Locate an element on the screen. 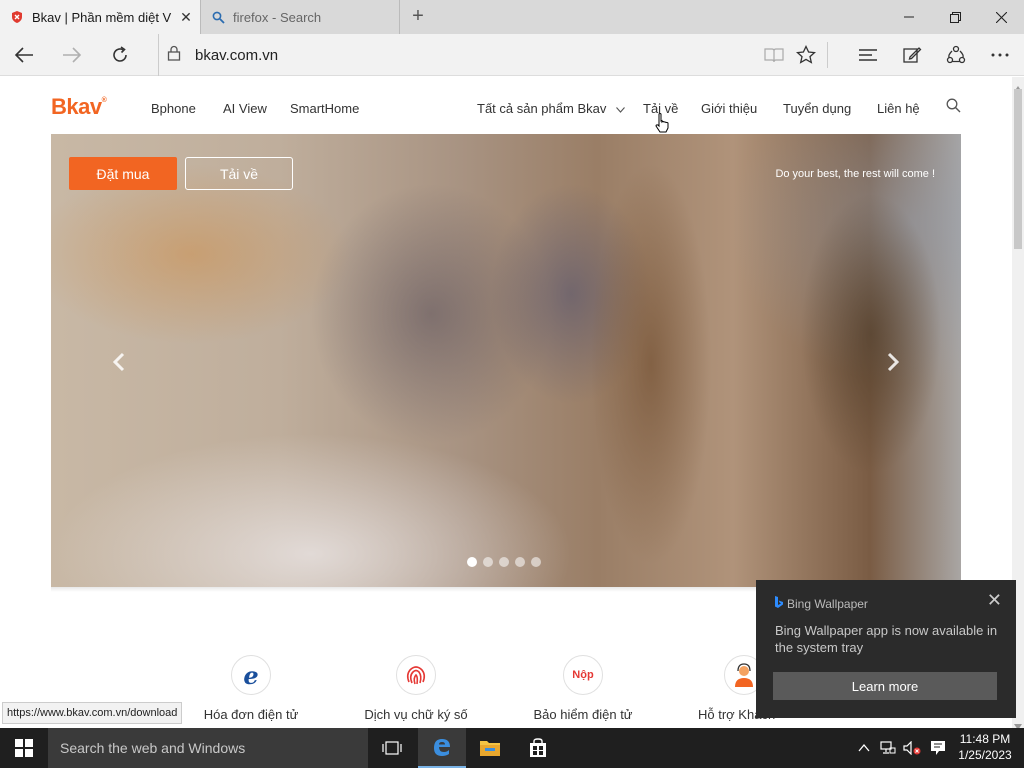 The height and width of the screenshot is (768, 1024). bing-icon is located at coordinates (779, 604).